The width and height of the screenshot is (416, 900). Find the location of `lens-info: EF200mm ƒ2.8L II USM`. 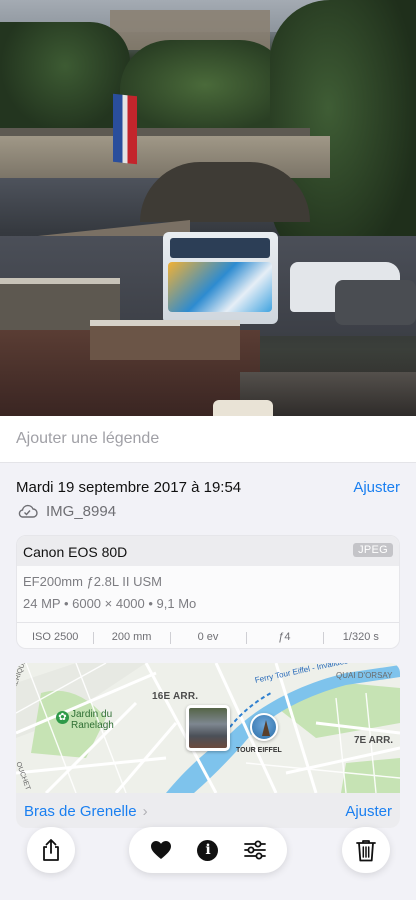

lens-info: EF200mm ƒ2.8L II USM is located at coordinates (92, 581).